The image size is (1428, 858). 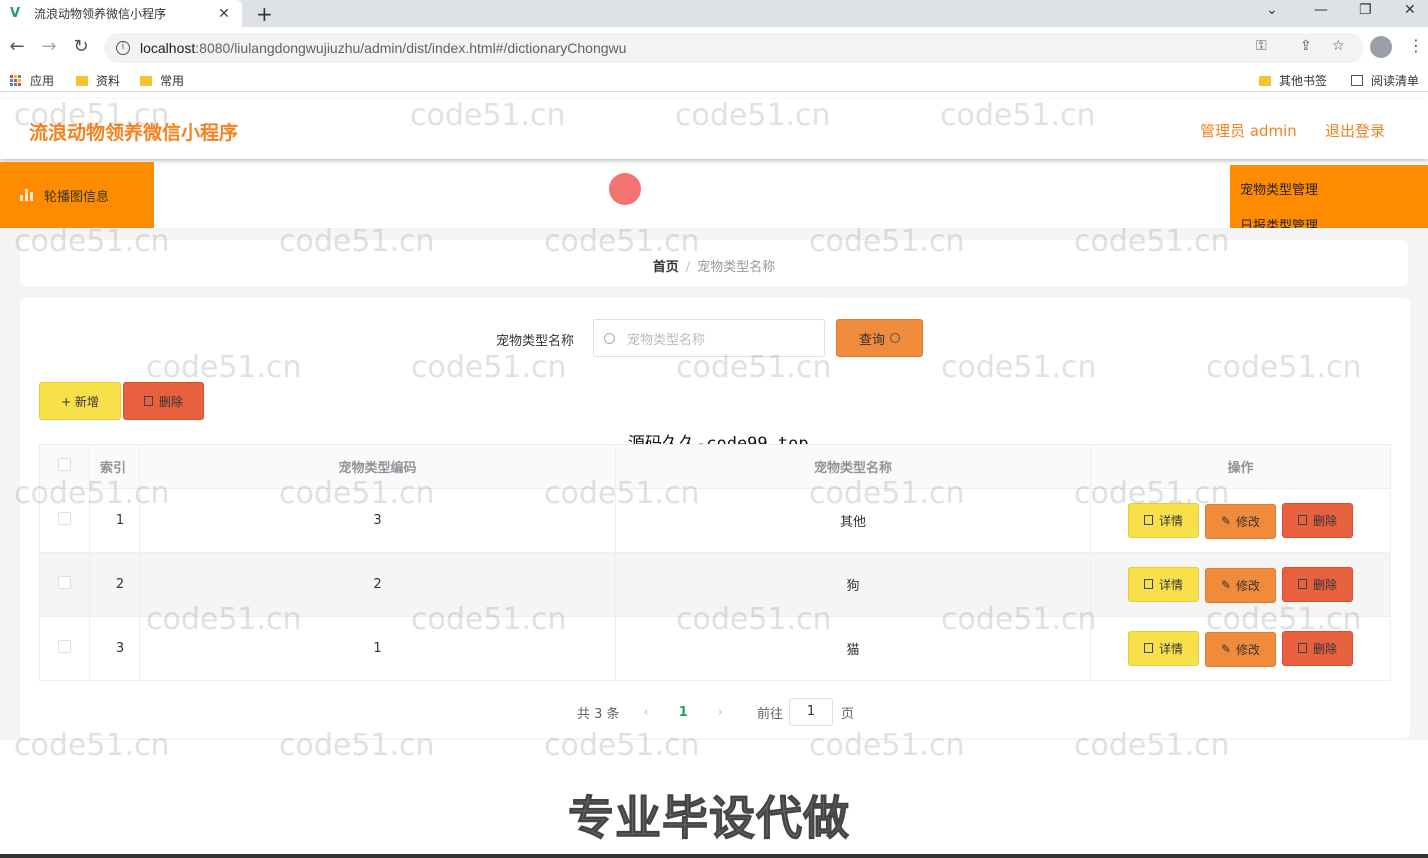 I want to click on cell-code: 3, so click(x=377, y=520).